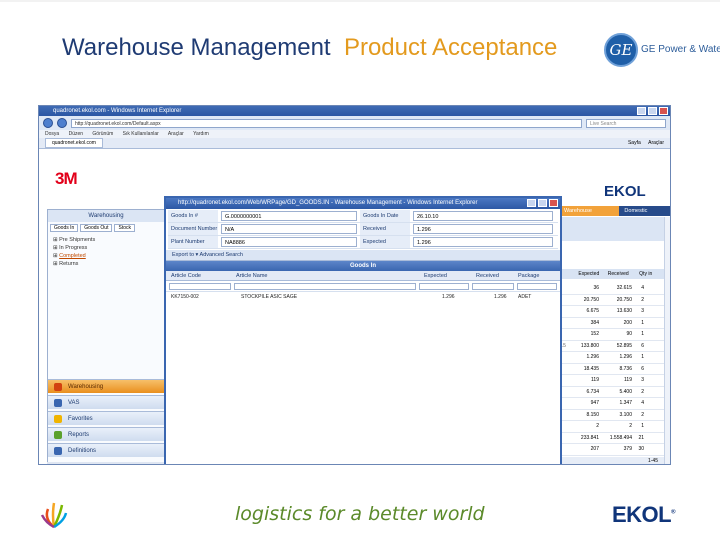 This screenshot has width=720, height=540. What do you see at coordinates (363, 266) in the screenshot?
I see `popup-grid-title: Goods In` at bounding box center [363, 266].